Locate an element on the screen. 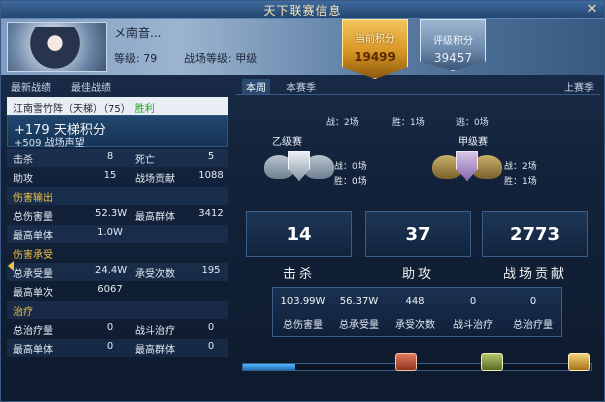 The image size is (605, 402). tier-b-wins: 胜：0场 is located at coordinates (350, 182).